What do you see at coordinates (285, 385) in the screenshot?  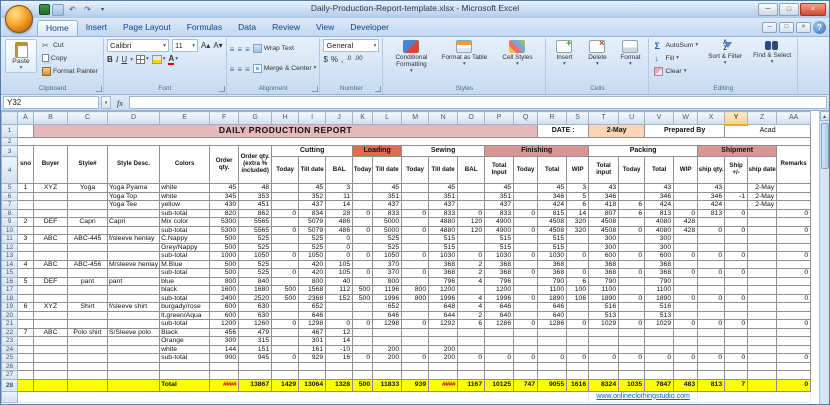 I see `cell: 1429` at bounding box center [285, 385].